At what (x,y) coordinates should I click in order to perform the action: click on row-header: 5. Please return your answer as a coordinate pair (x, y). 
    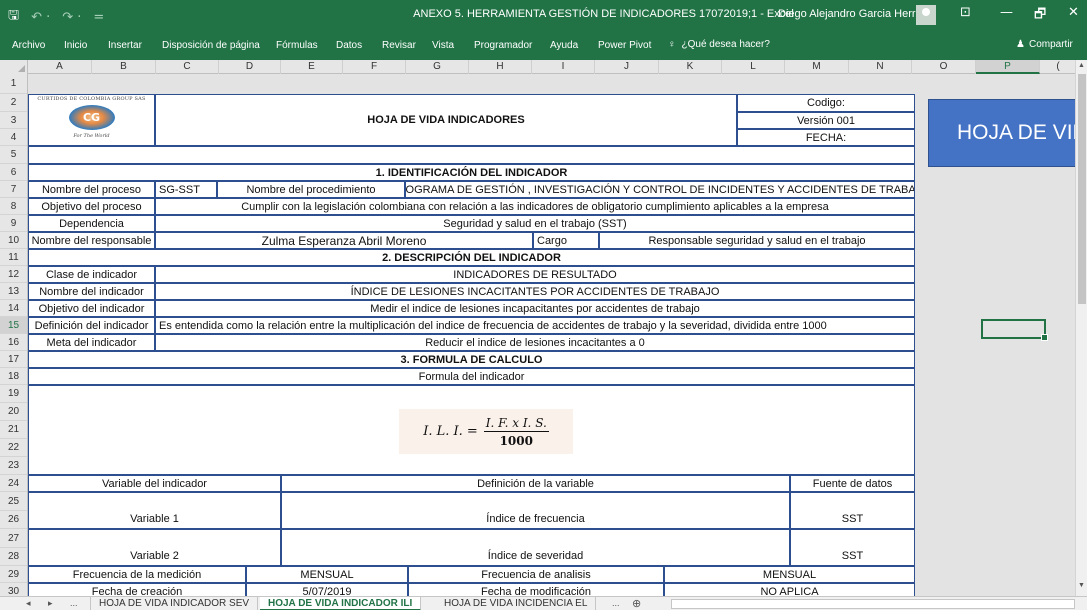
    Looking at the image, I should click on (13, 155).